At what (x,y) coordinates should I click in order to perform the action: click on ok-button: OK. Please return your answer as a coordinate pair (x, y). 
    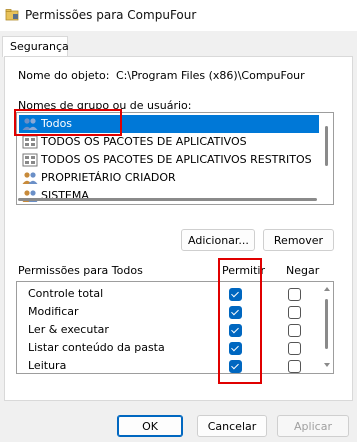
    Looking at the image, I should click on (150, 426).